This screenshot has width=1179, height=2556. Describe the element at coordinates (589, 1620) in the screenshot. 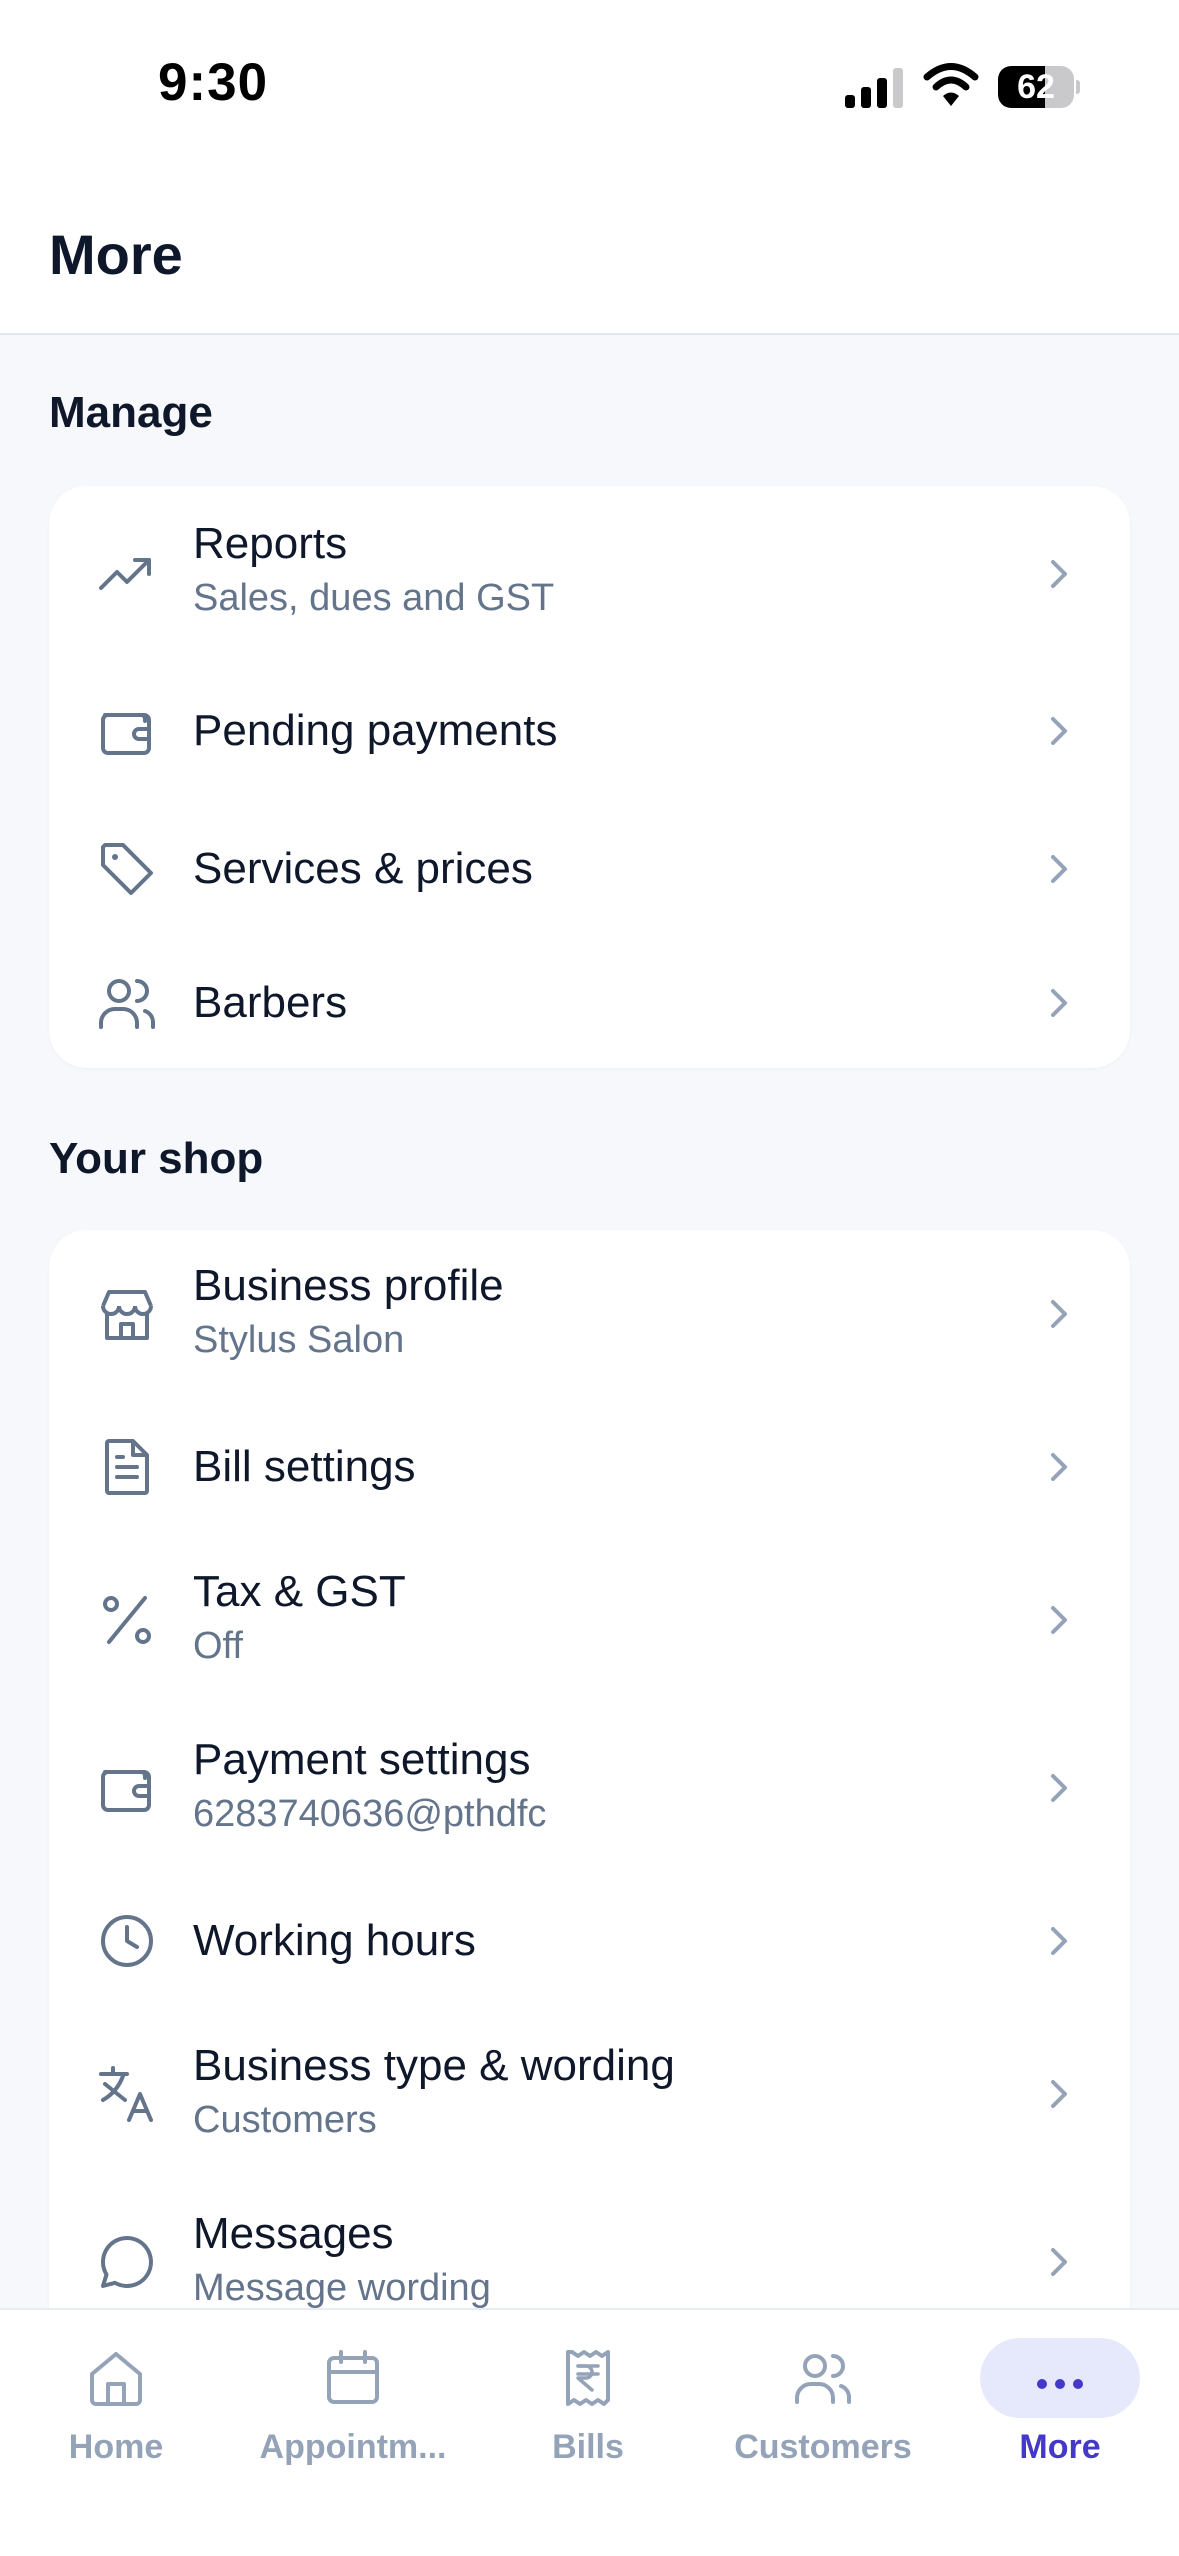

I see `menu-item-tax-gst: Tax & GST Off` at that location.